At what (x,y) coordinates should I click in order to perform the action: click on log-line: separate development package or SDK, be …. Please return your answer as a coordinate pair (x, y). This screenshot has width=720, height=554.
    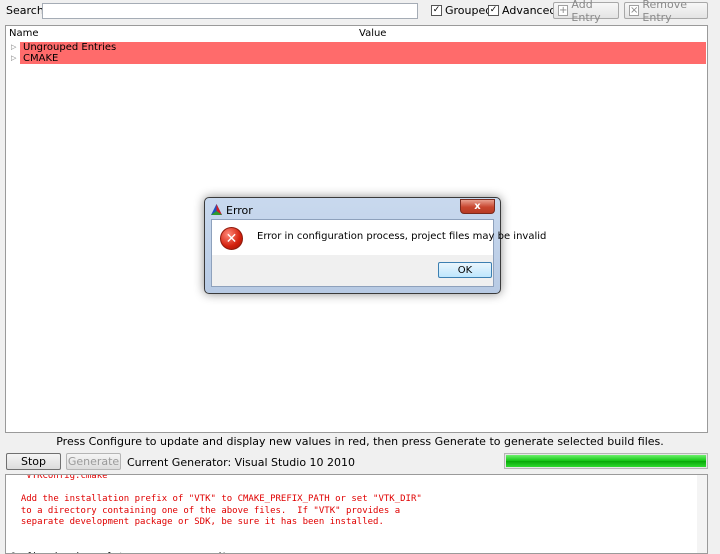
    Looking at the image, I should click on (197, 522).